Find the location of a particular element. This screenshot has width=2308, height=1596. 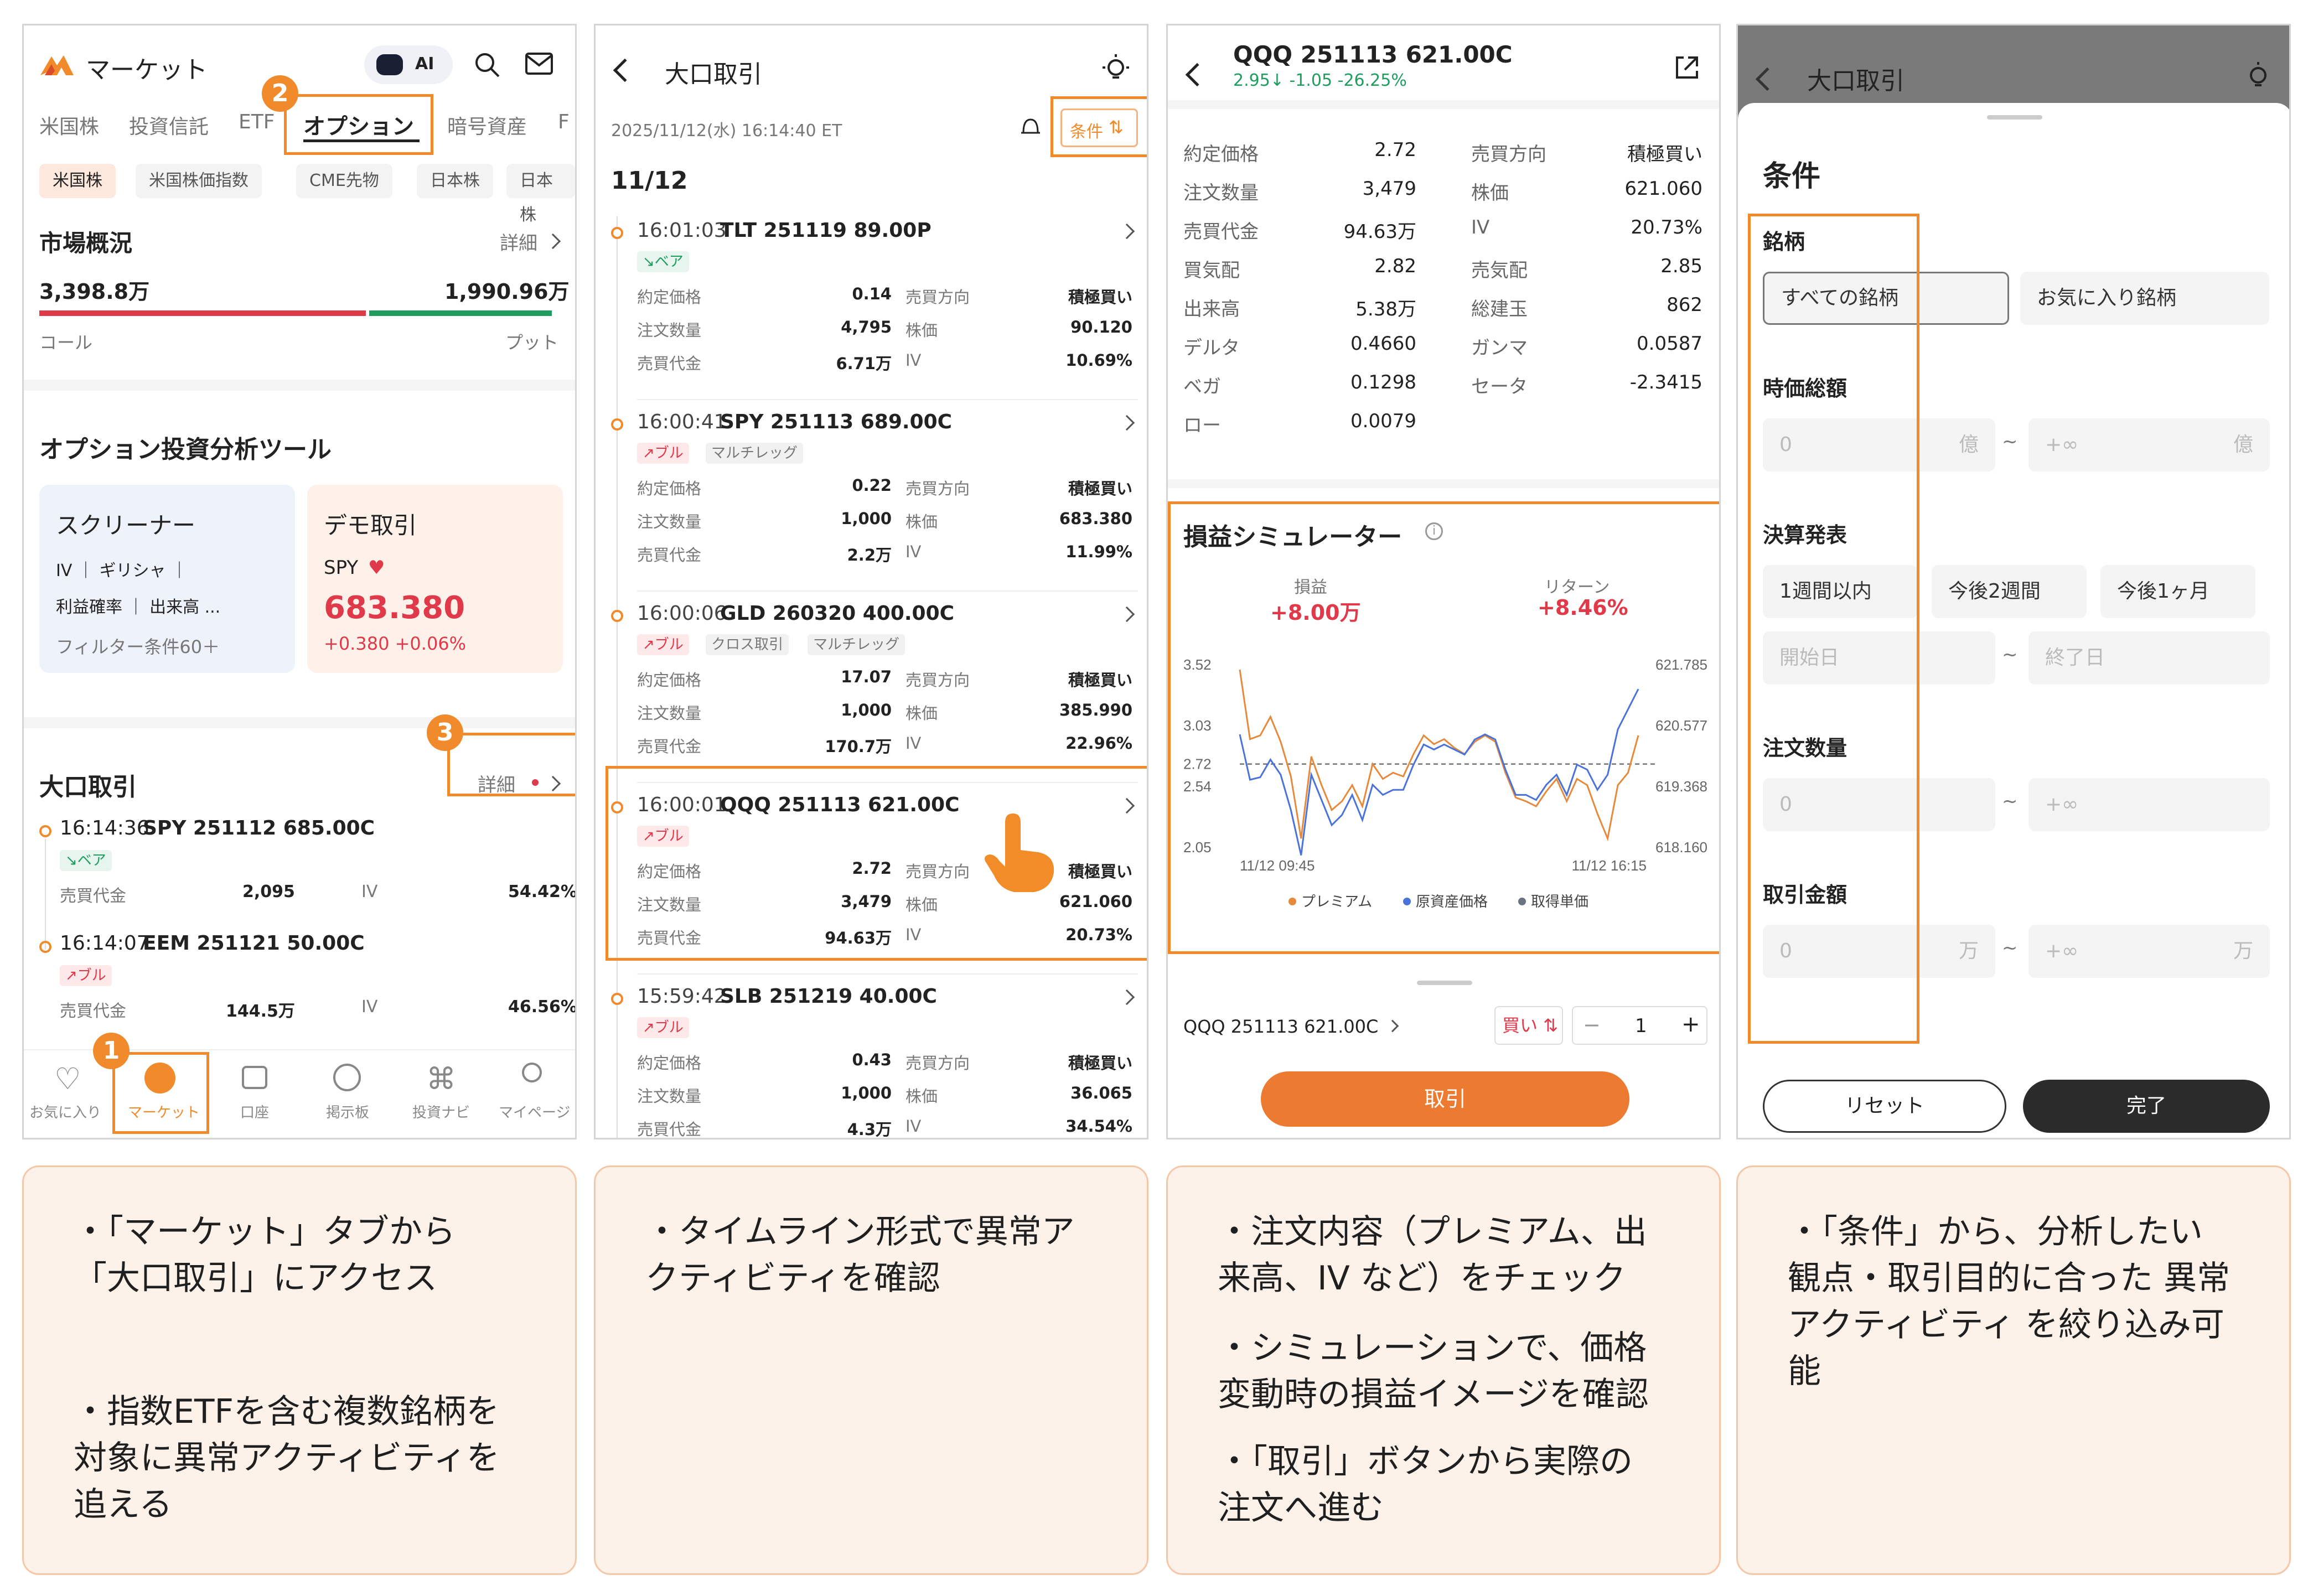

search-icon is located at coordinates (487, 65).